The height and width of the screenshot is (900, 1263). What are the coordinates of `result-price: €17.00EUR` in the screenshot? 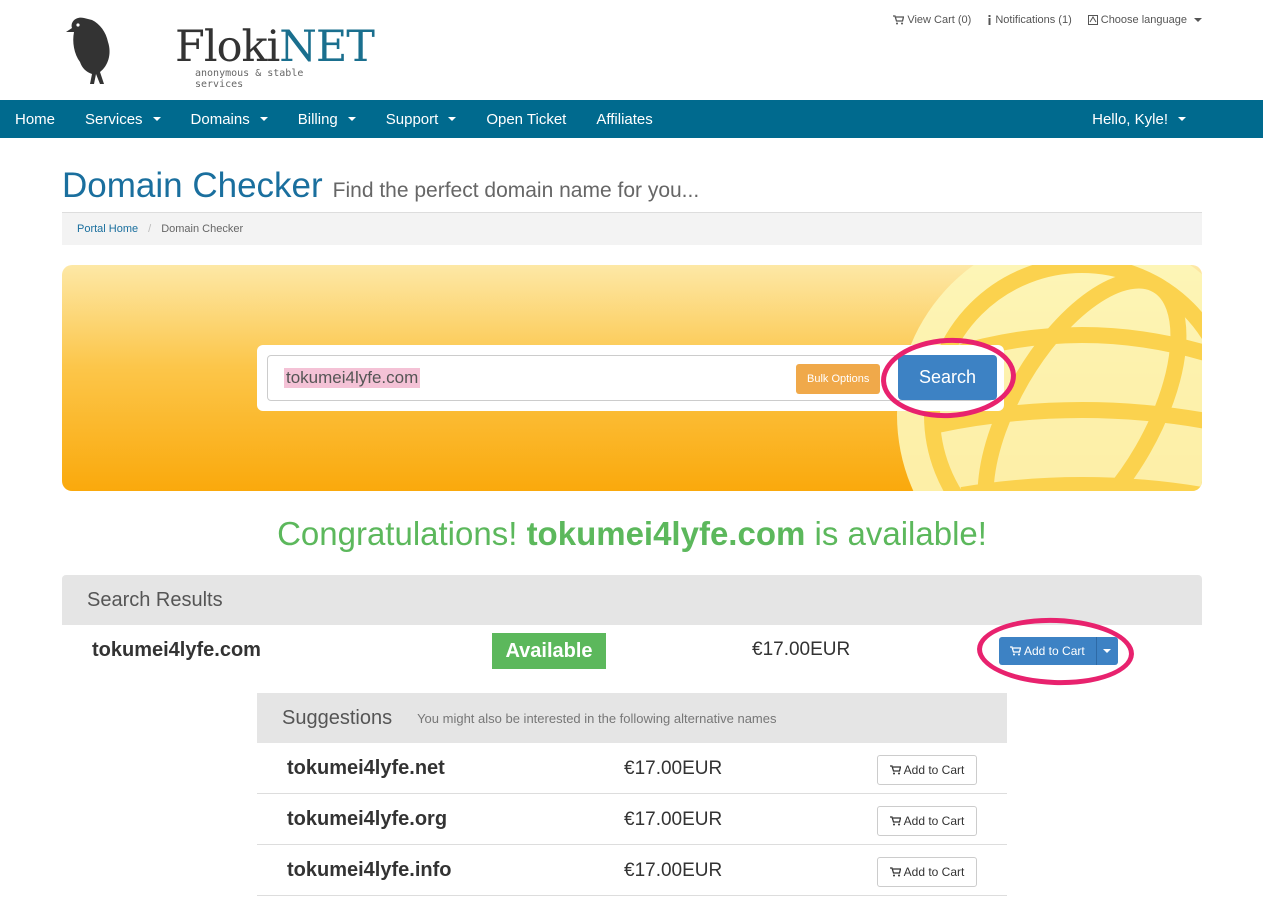 It's located at (801, 649).